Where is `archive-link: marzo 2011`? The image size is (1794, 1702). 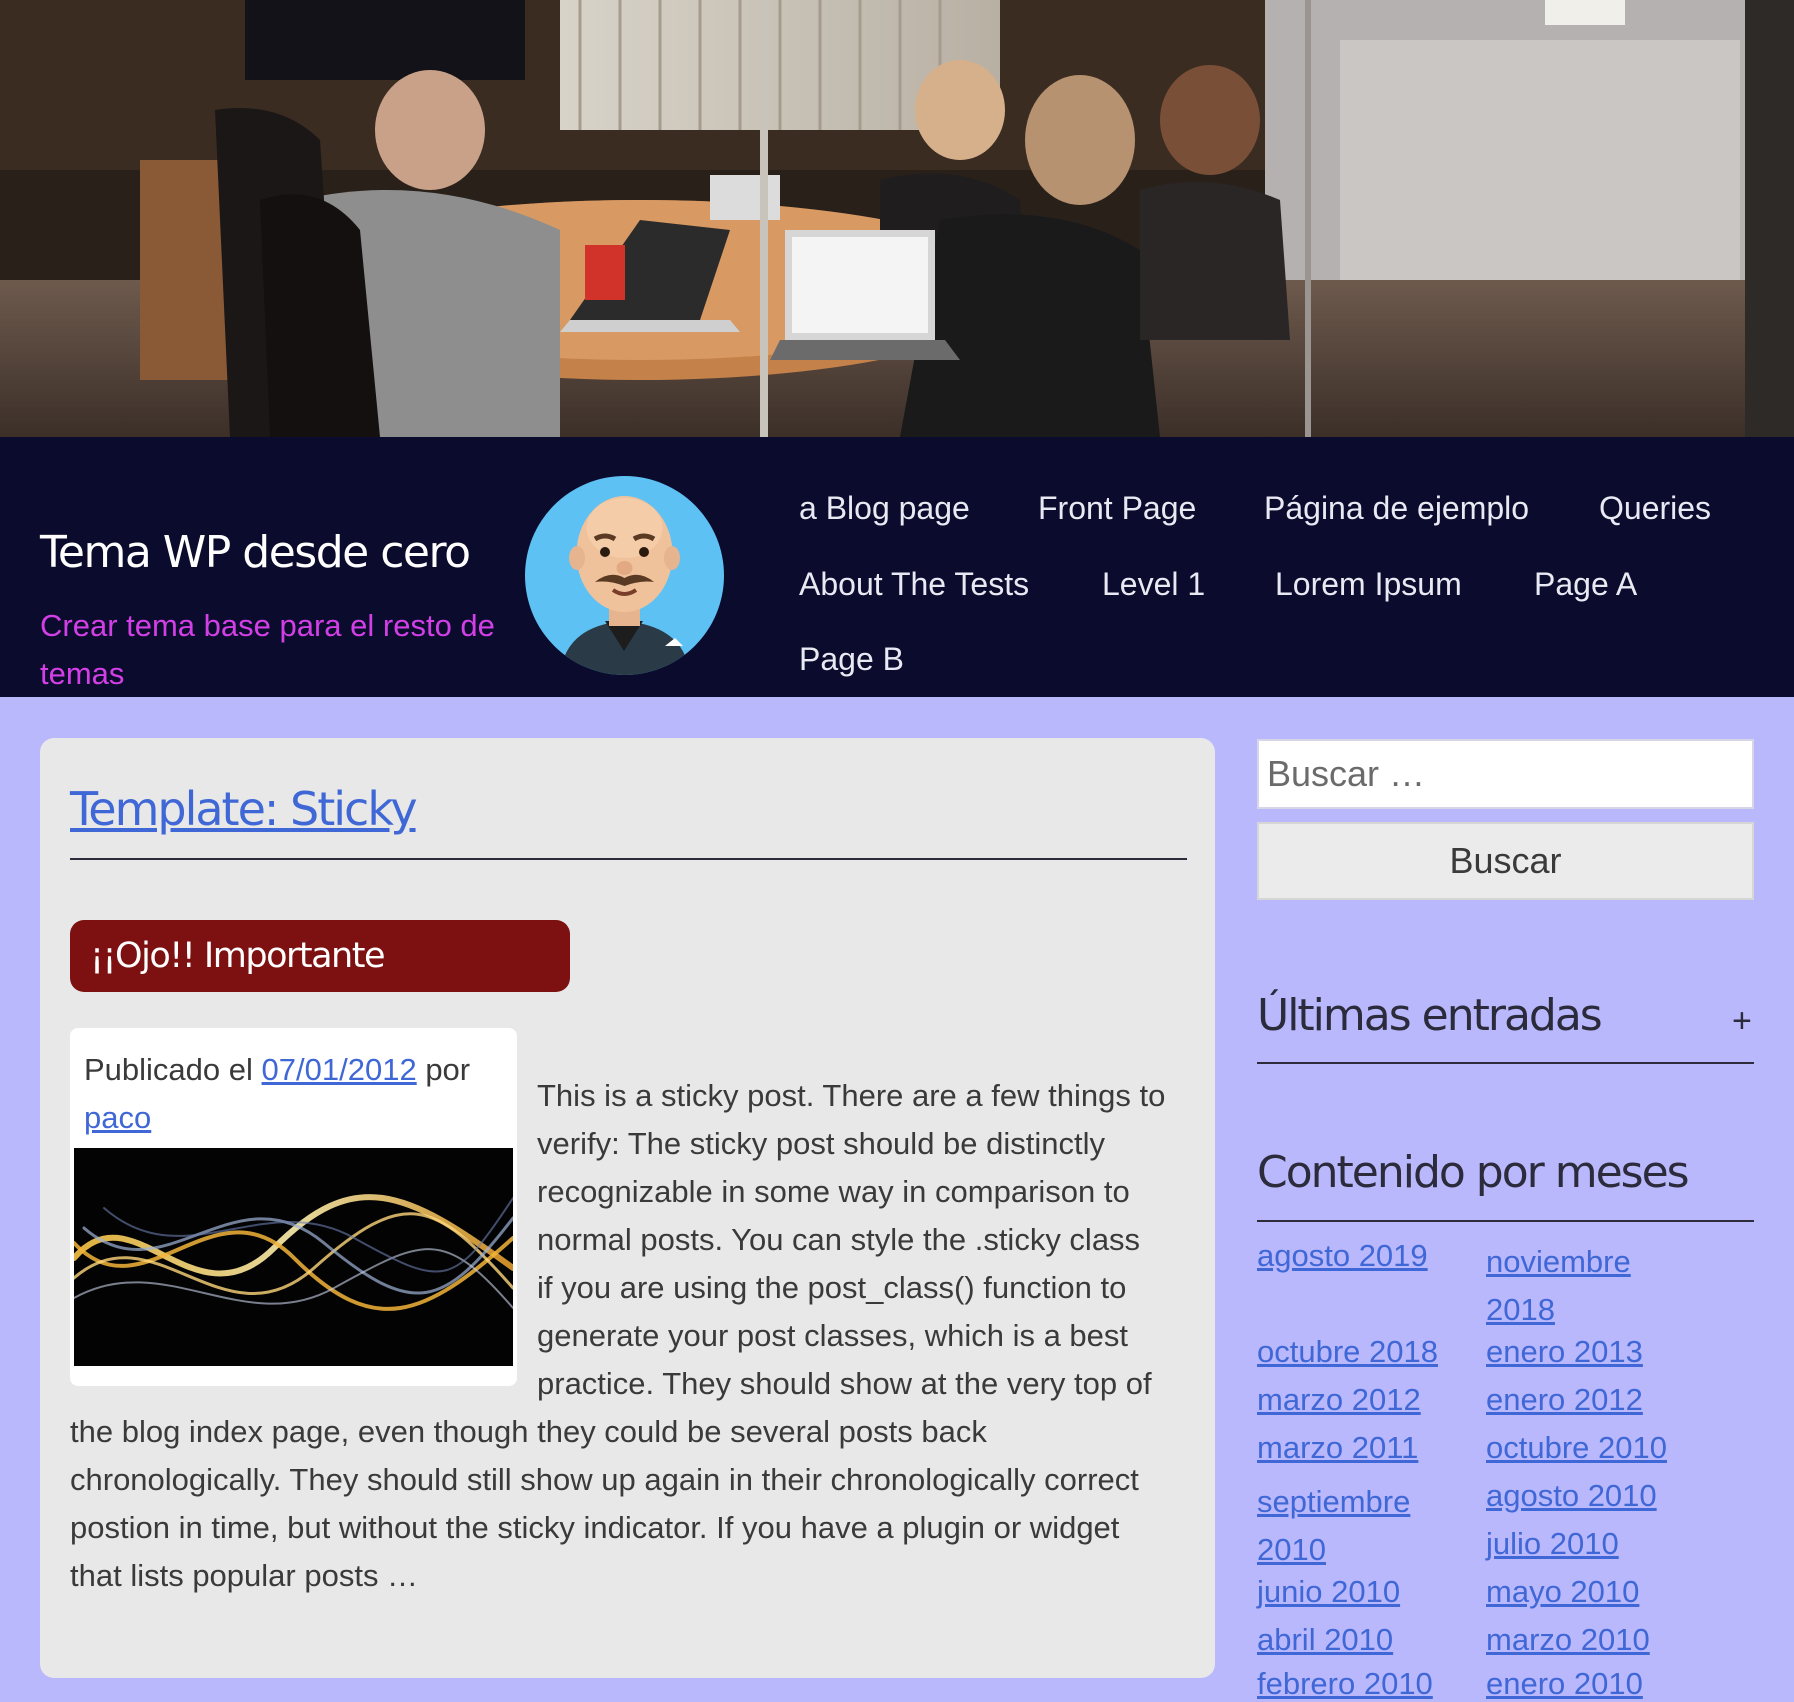 archive-link: marzo 2011 is located at coordinates (1337, 1448).